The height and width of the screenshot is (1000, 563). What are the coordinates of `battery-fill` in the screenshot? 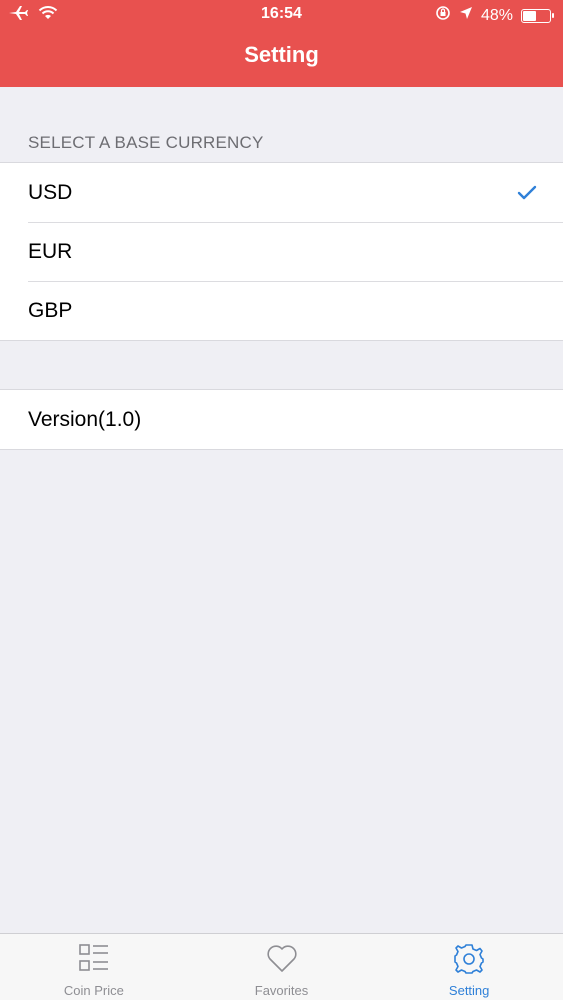 It's located at (530, 15).